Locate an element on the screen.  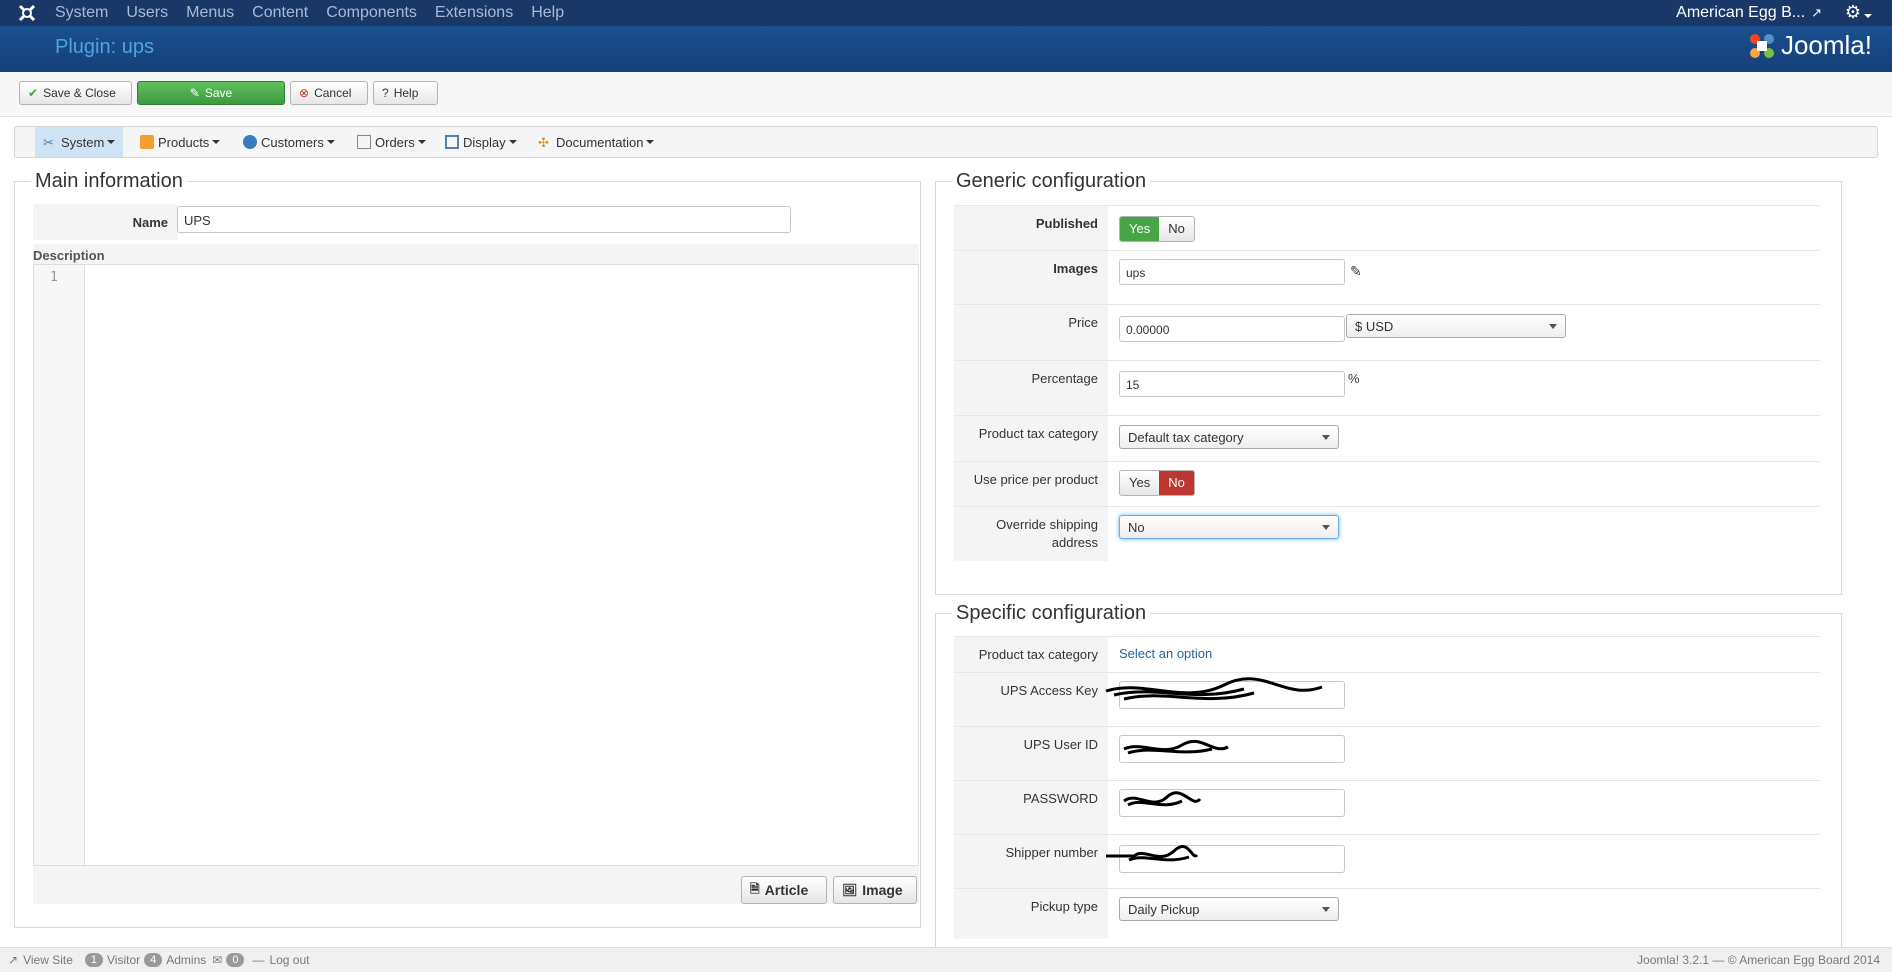
top-menu-extensions: Extensions is located at coordinates (474, 13).